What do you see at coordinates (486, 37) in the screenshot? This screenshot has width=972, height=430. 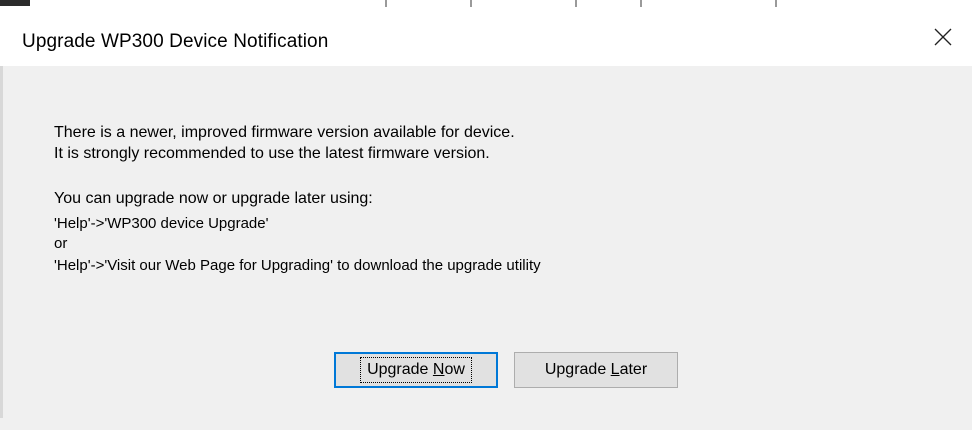 I see `dialog-titlebar: Upgrade WP300 Device Notification` at bounding box center [486, 37].